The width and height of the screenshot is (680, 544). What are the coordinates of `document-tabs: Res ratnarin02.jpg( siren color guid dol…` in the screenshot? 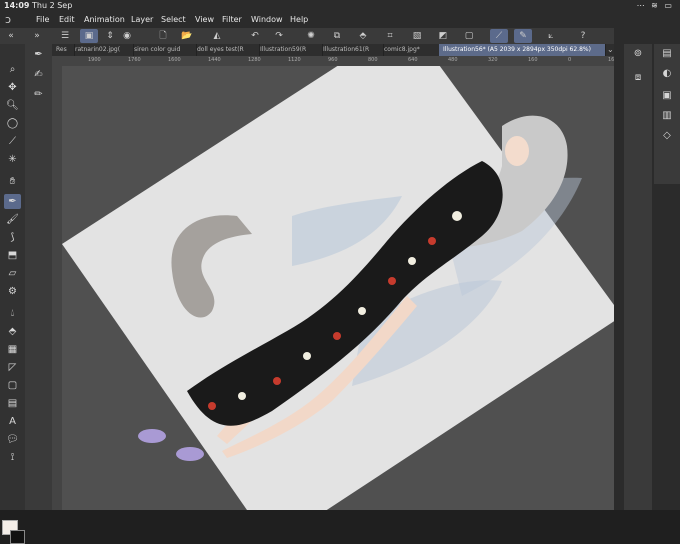 It's located at (338, 50).